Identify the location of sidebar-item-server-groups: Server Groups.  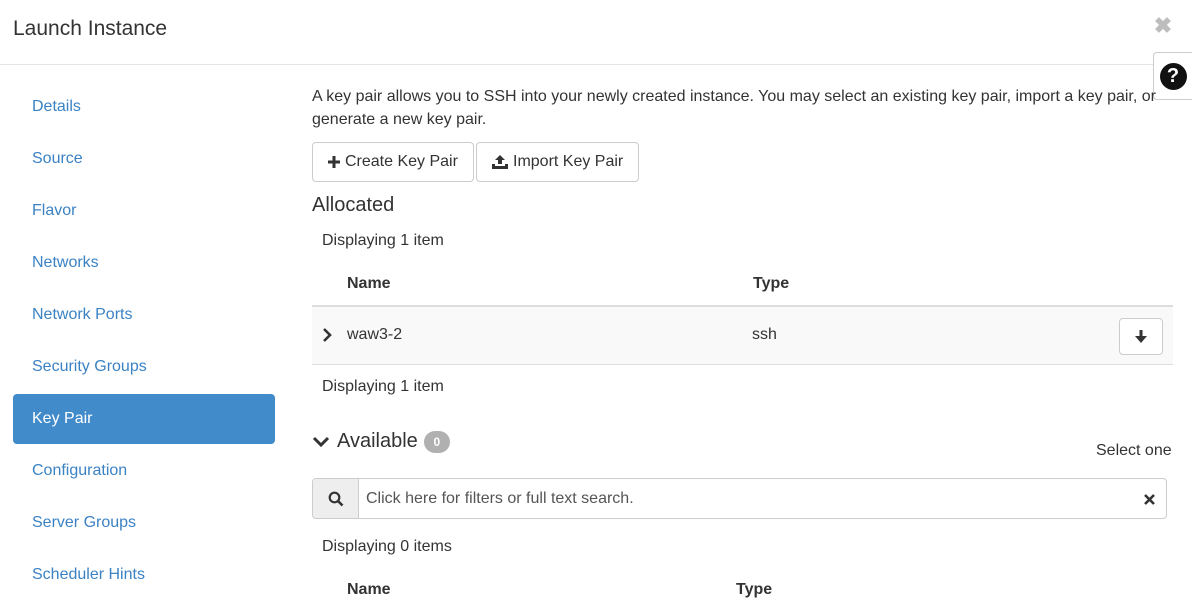
(144, 523).